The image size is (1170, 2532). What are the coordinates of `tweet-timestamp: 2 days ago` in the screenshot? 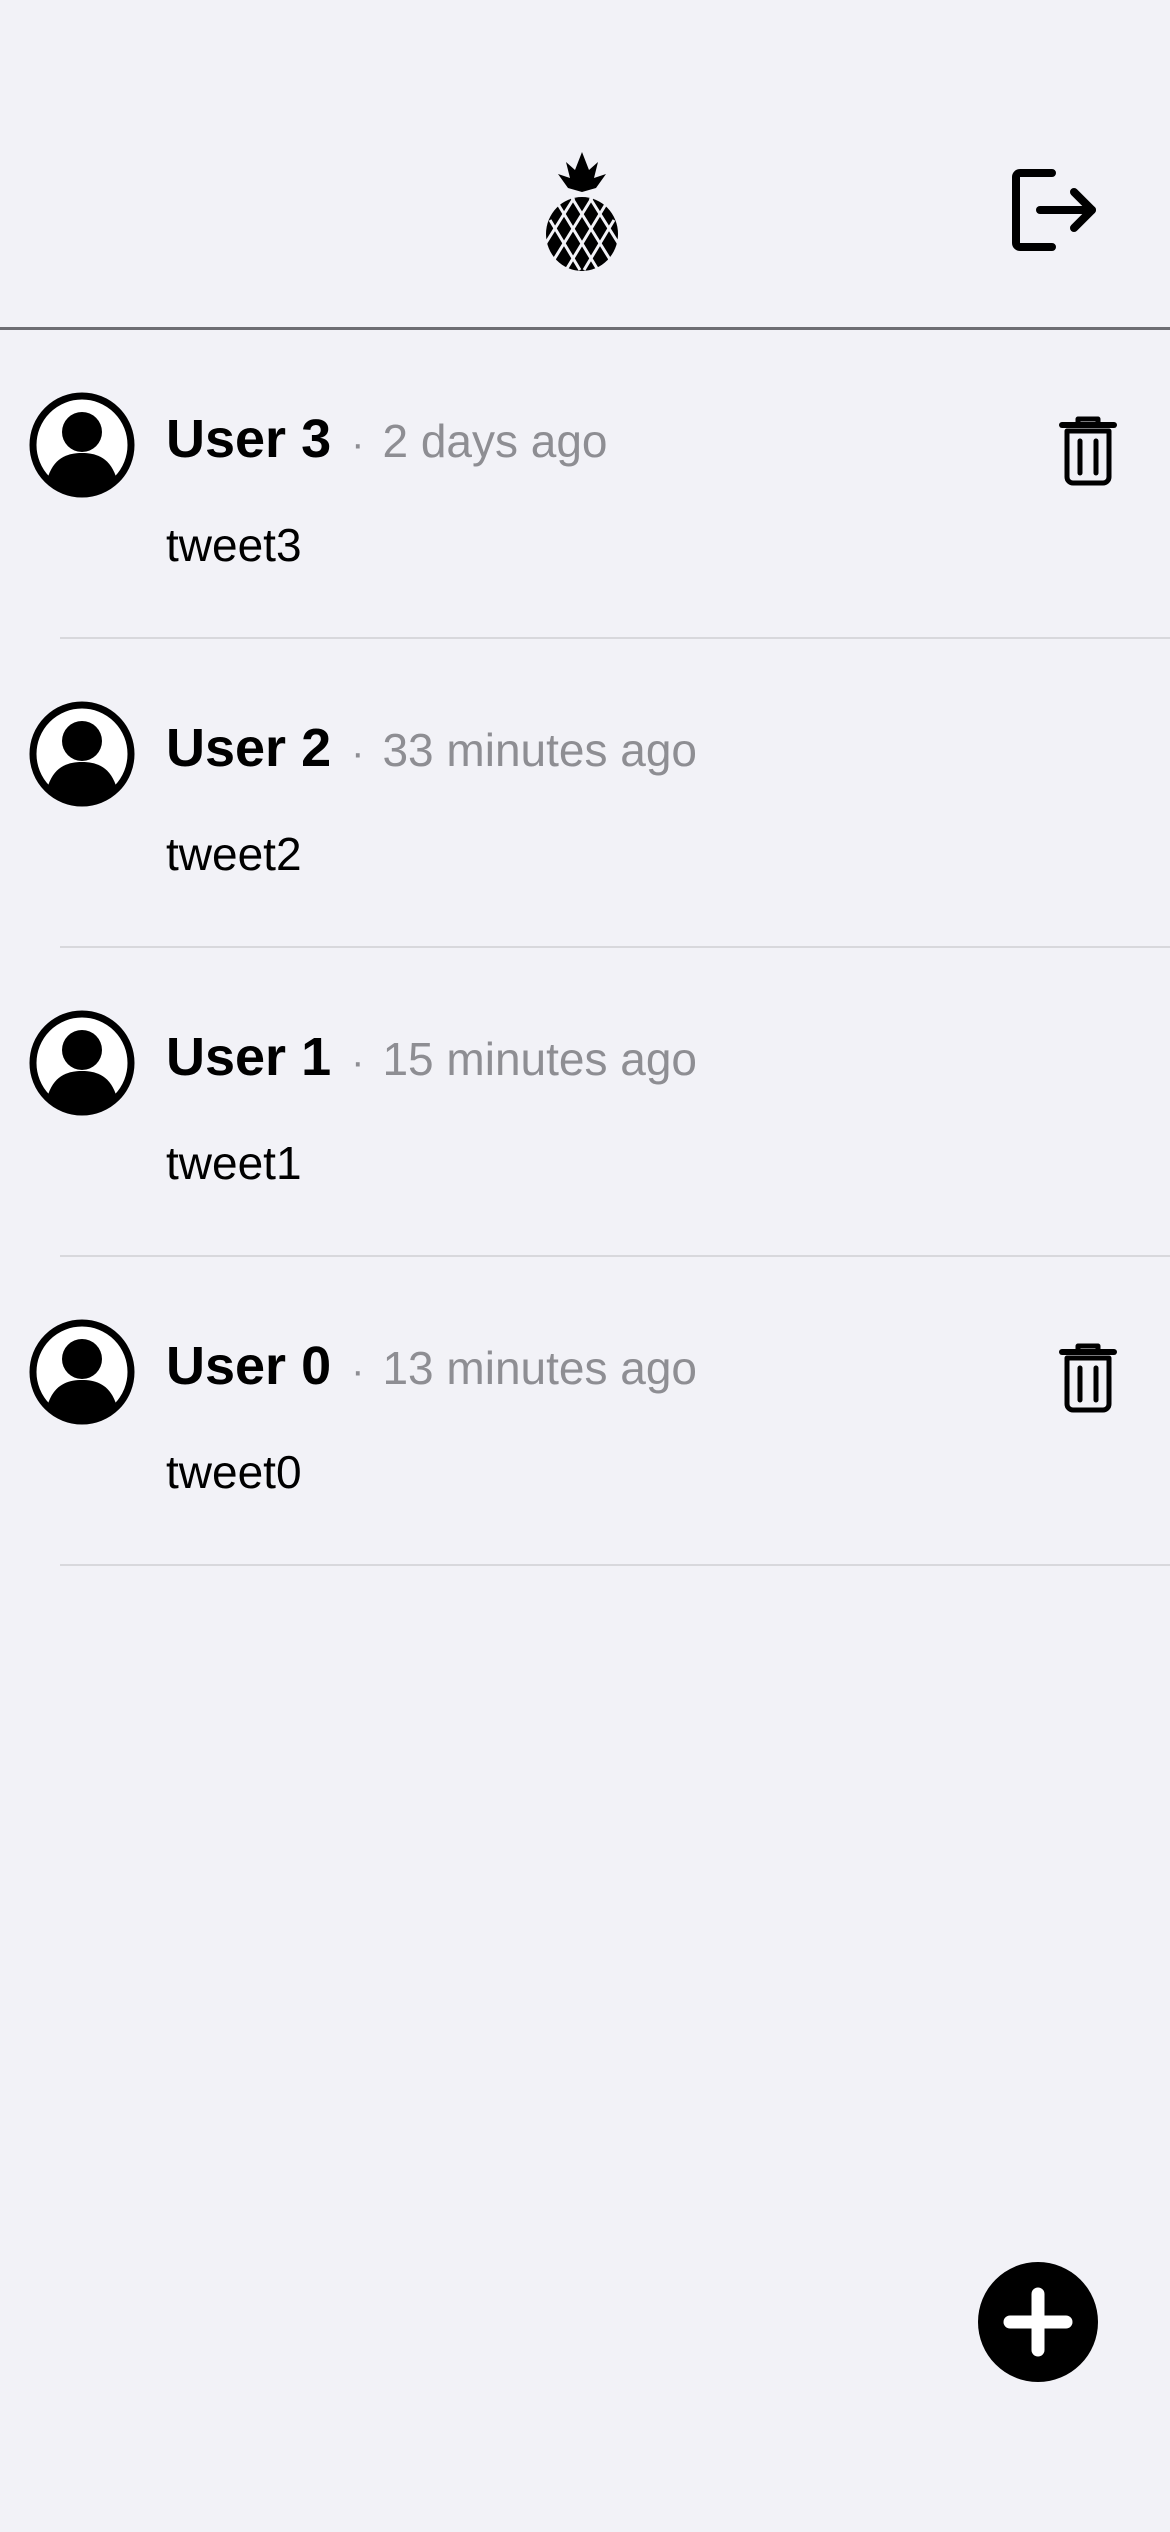 It's located at (495, 441).